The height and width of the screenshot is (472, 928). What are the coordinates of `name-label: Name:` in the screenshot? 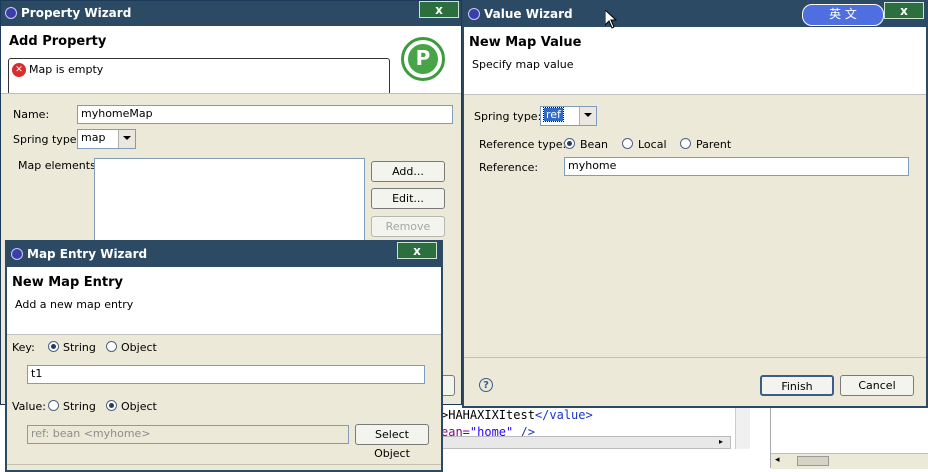 It's located at (31, 114).